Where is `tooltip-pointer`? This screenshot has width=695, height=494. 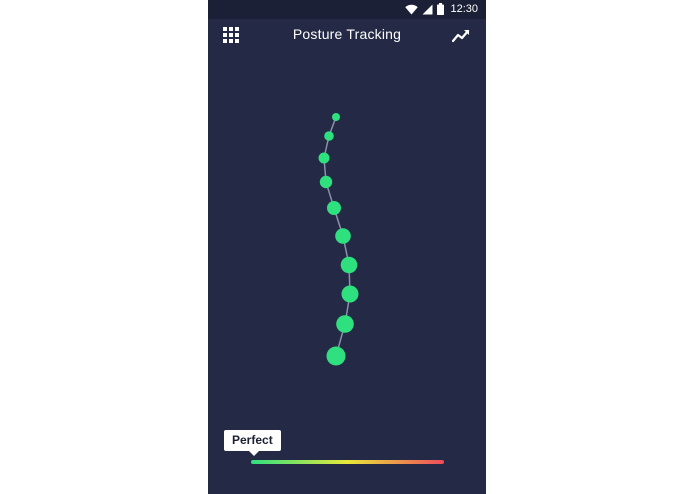 tooltip-pointer is located at coordinates (254, 453).